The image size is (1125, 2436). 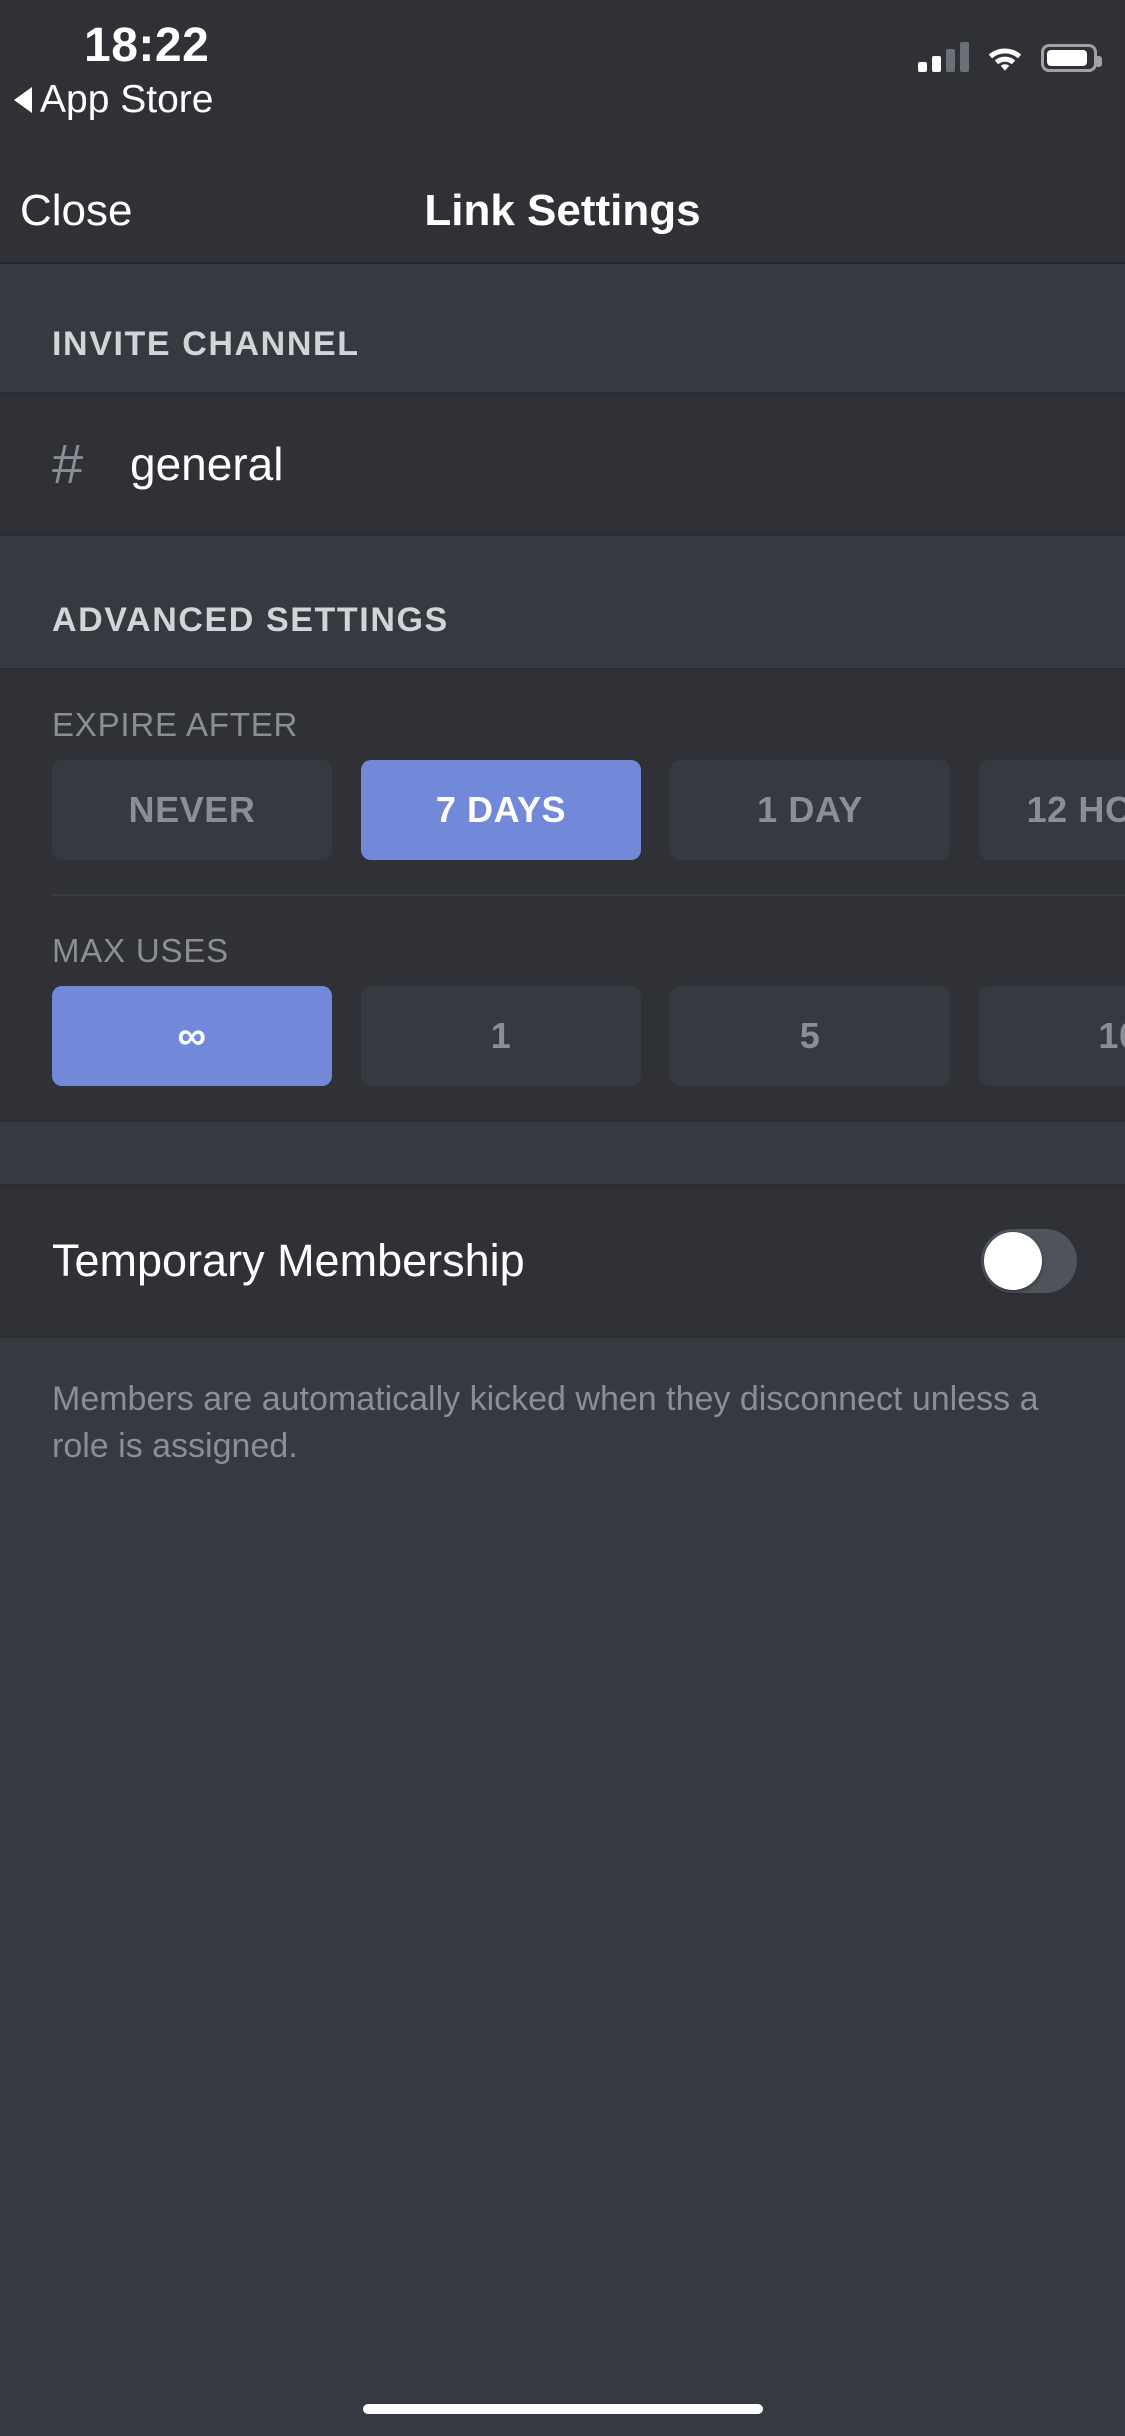 What do you see at coordinates (1071, 58) in the screenshot?
I see `battery-icon` at bounding box center [1071, 58].